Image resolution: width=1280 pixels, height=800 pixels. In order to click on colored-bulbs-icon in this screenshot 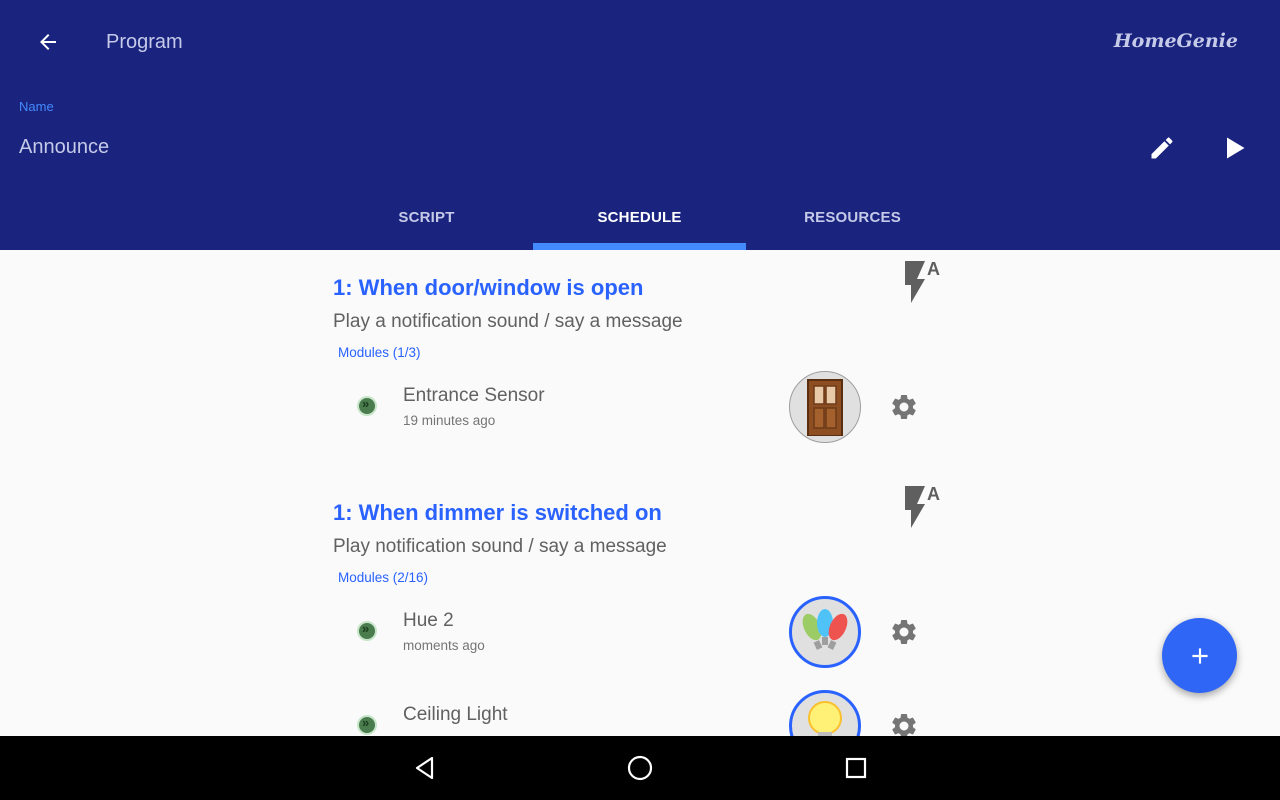, I will do `click(825, 629)`.